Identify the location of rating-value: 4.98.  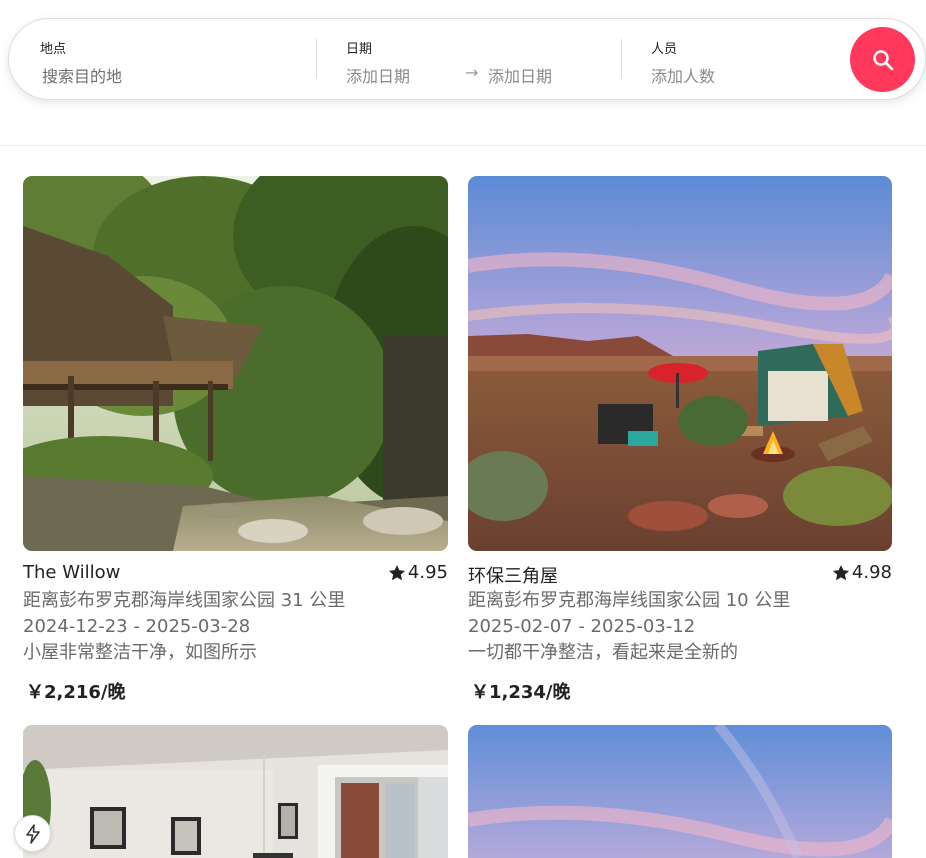
(871, 572).